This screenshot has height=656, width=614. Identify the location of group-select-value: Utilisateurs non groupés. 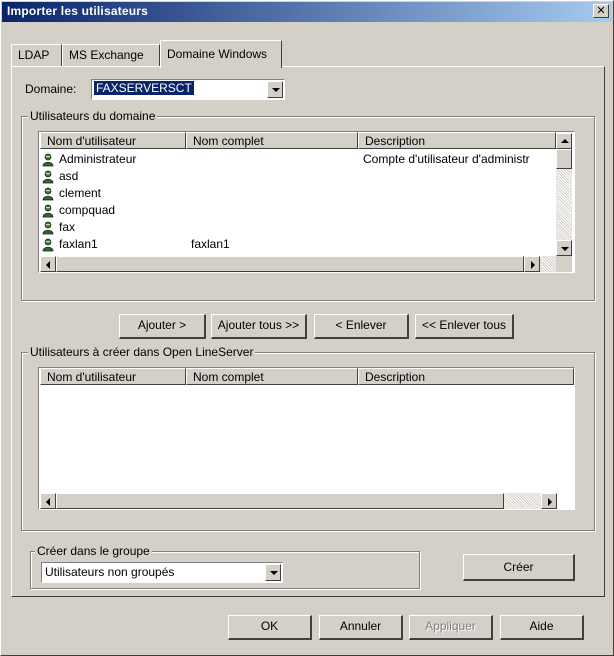
(110, 572).